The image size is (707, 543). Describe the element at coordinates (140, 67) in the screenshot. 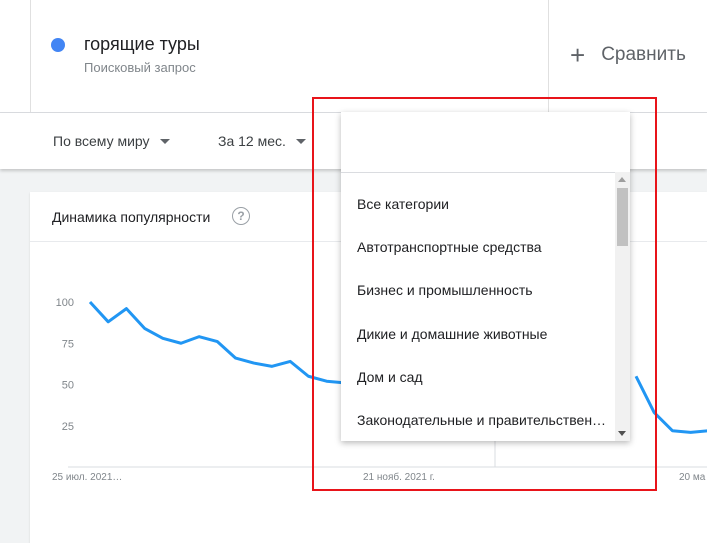

I see `search-term-type: Поисковый запрос` at that location.